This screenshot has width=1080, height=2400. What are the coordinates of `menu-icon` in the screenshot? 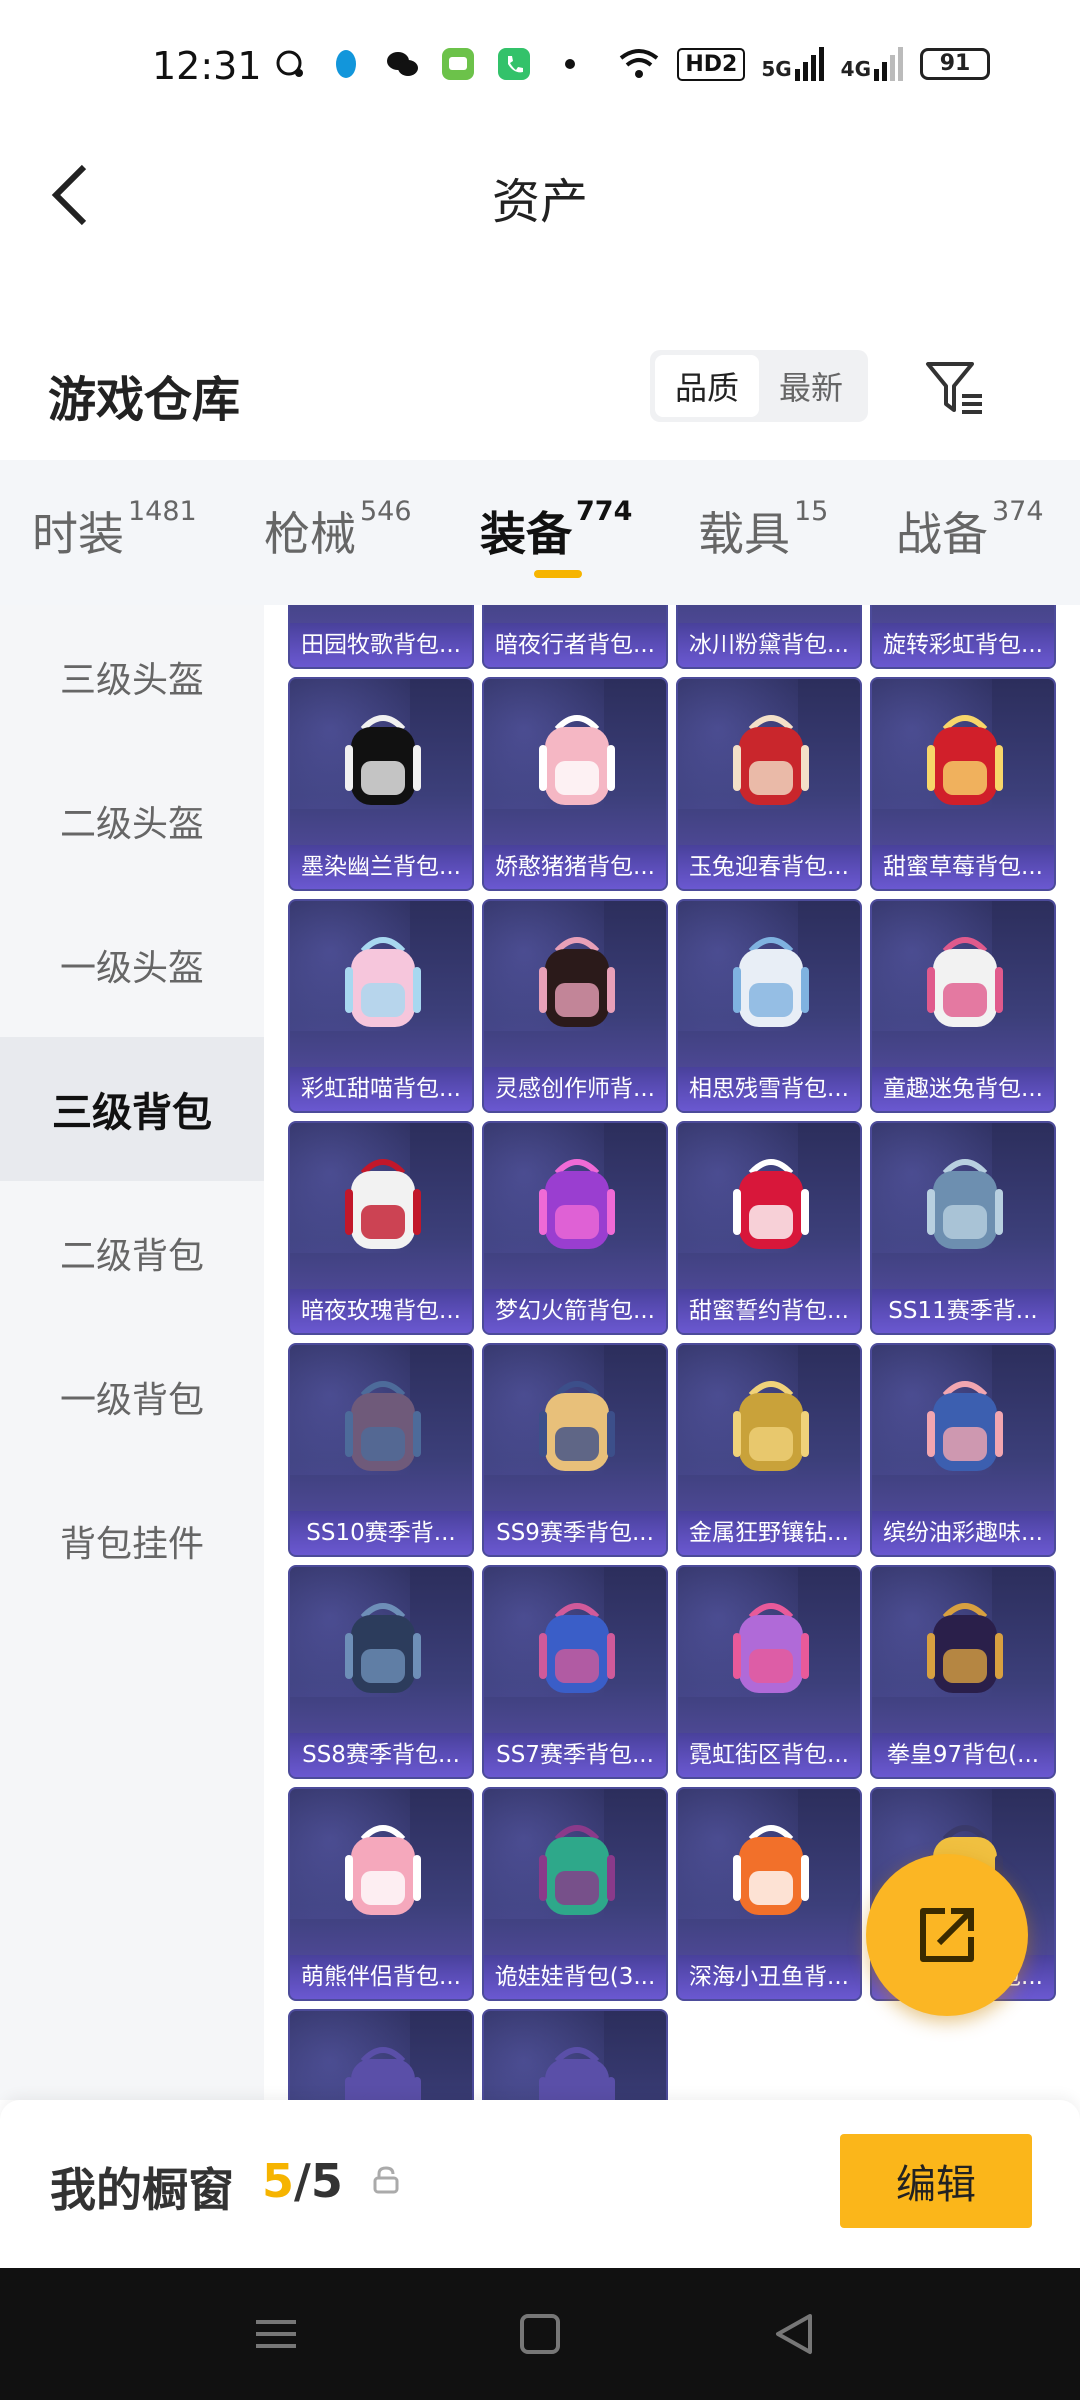 It's located at (276, 2334).